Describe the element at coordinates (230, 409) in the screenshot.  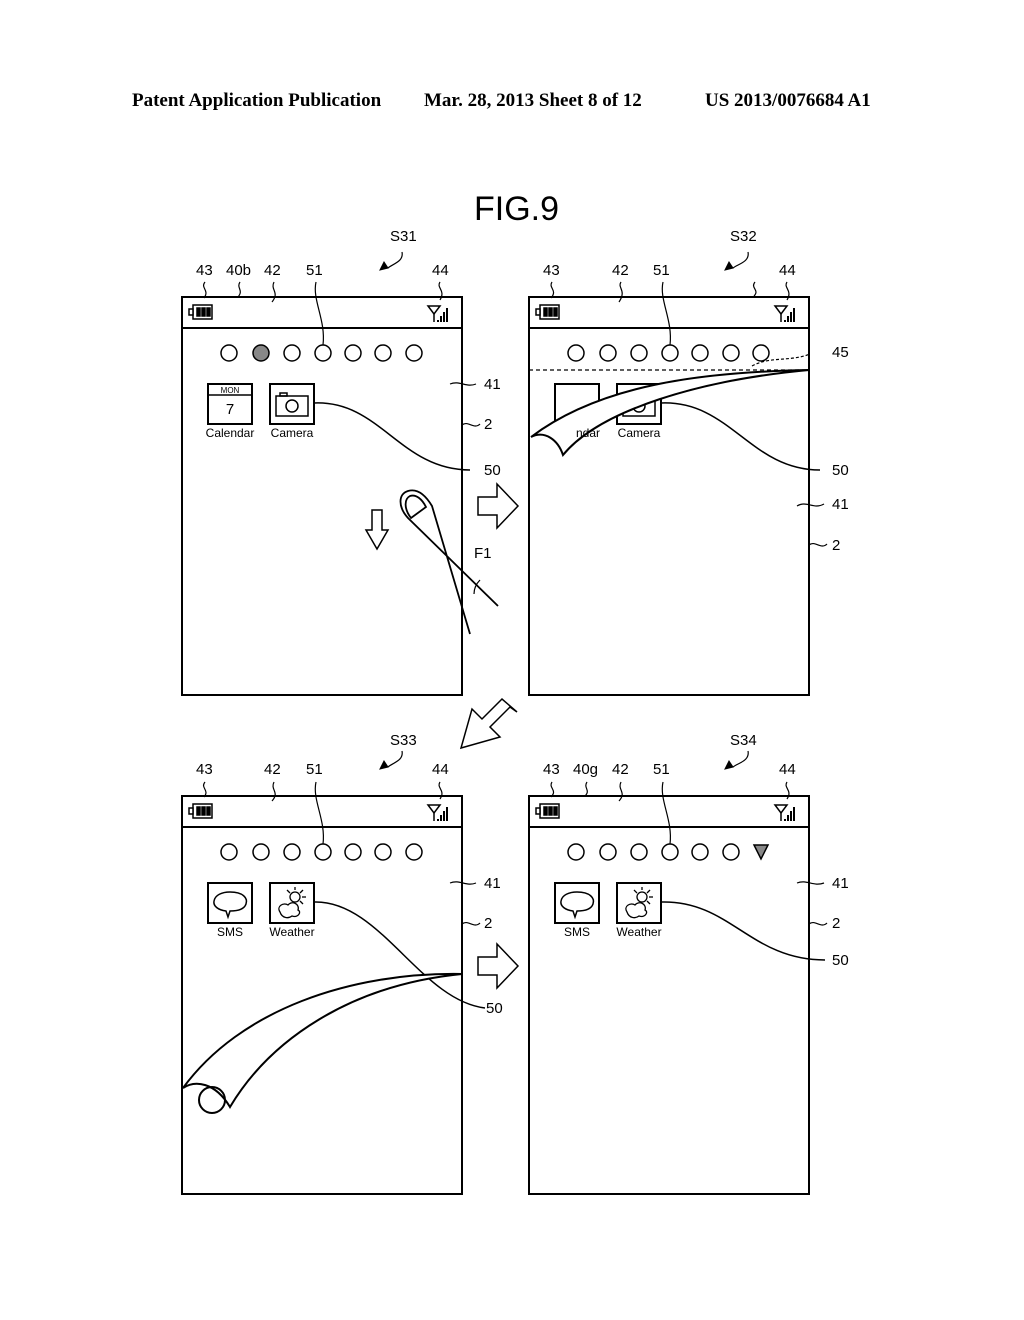
I see `calendar-date: 7` at that location.